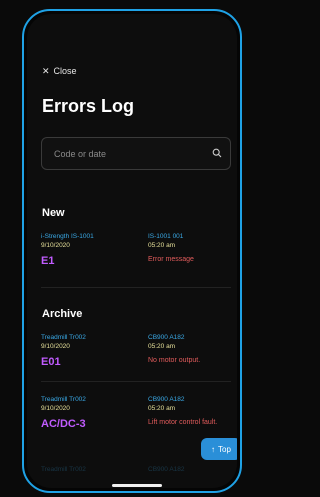  I want to click on close-button: ✕ Close, so click(59, 71).